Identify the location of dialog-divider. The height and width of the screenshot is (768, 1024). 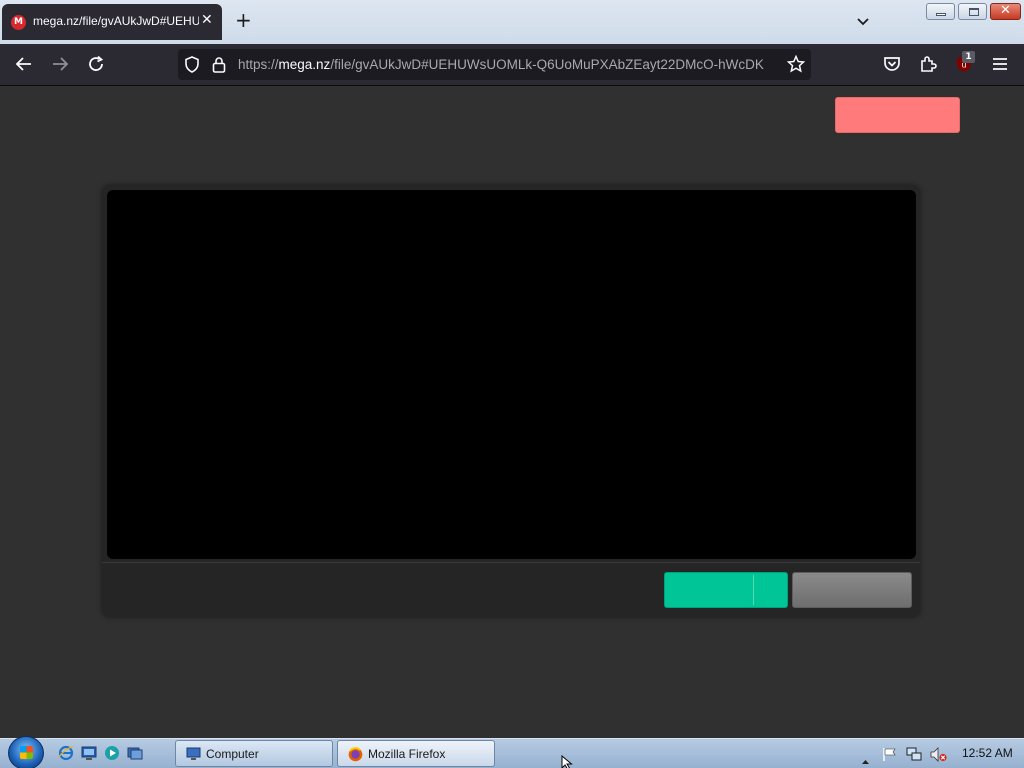
(511, 562).